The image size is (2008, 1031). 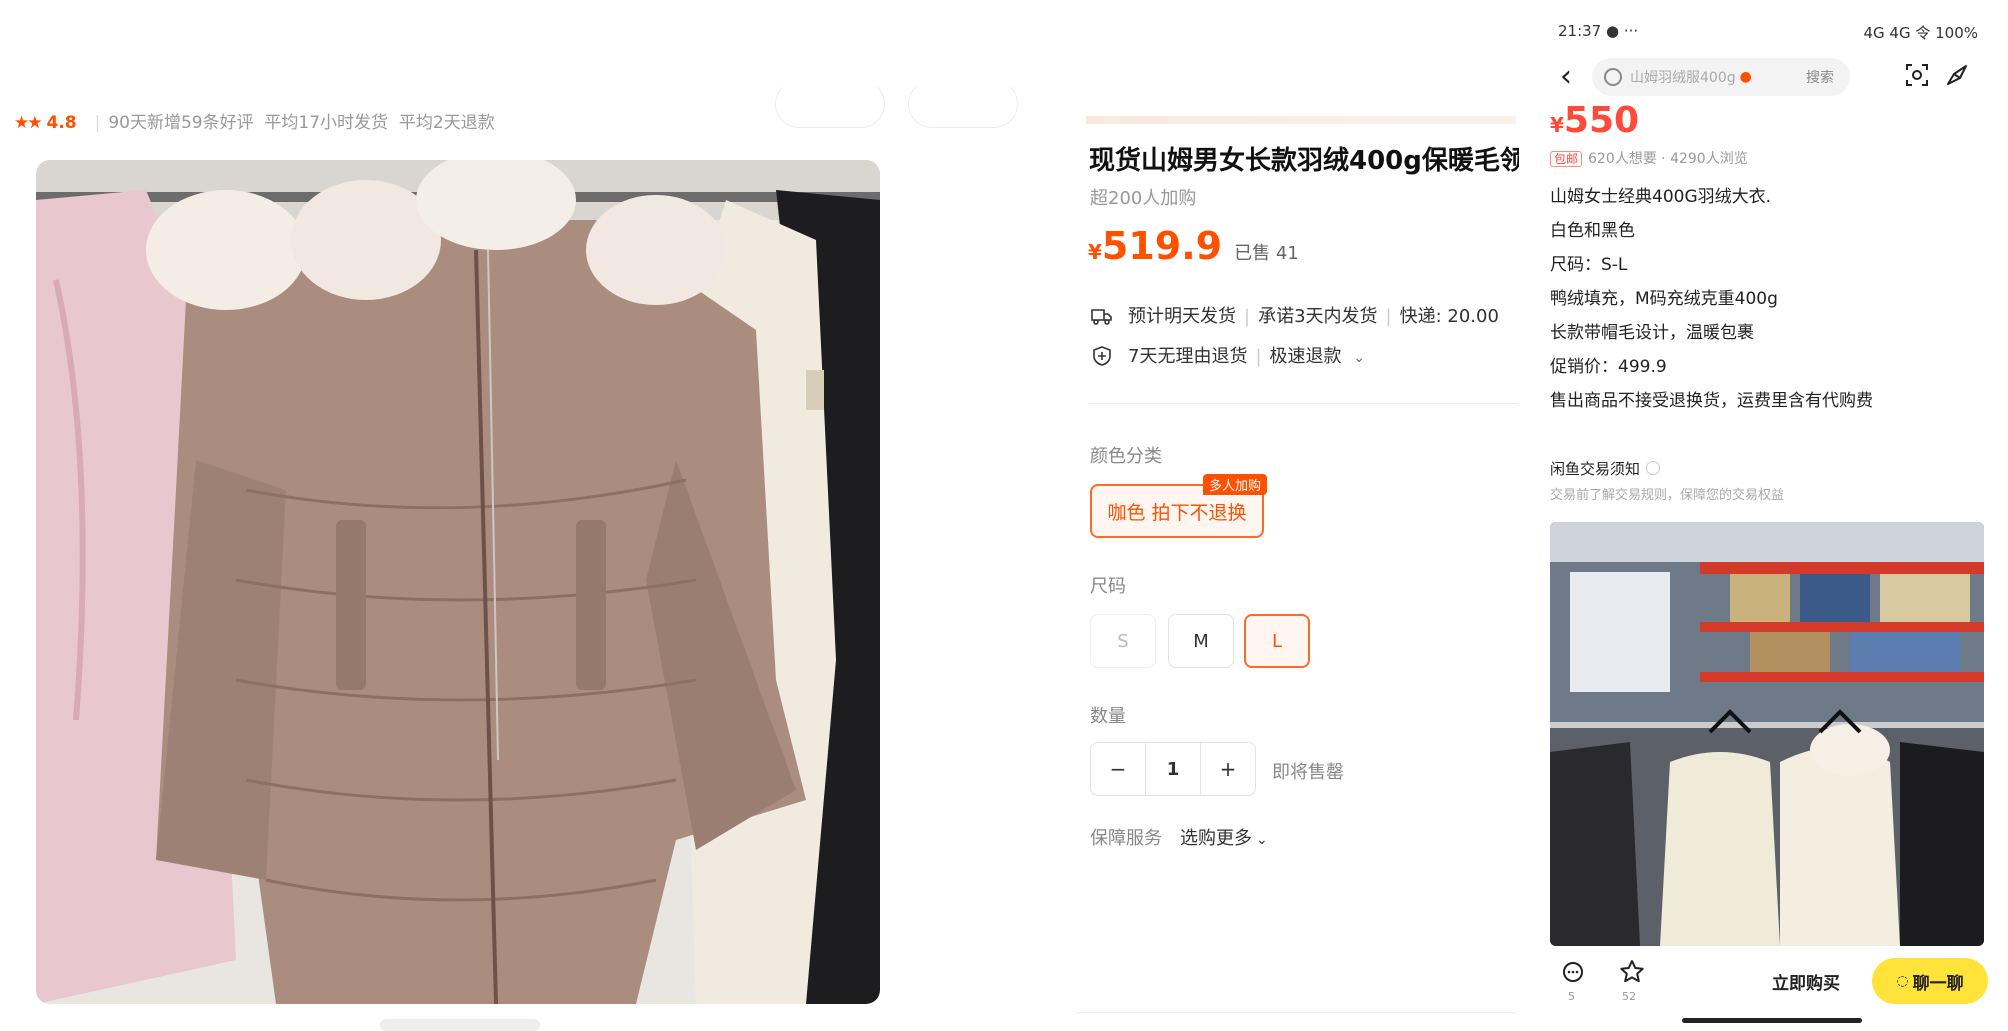 What do you see at coordinates (1296, 1012) in the screenshot?
I see `bottom-divider` at bounding box center [1296, 1012].